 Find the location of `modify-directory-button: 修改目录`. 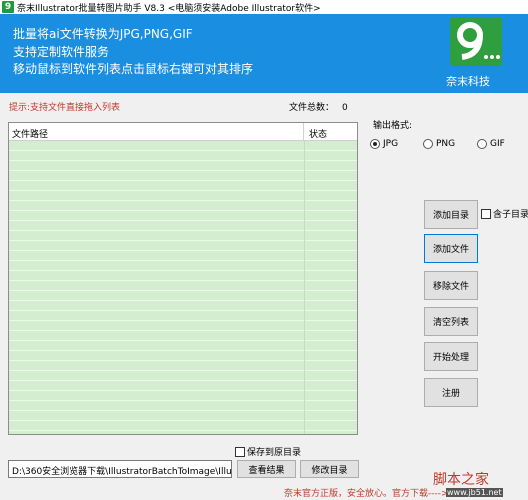

modify-directory-button: 修改目录 is located at coordinates (329, 469).